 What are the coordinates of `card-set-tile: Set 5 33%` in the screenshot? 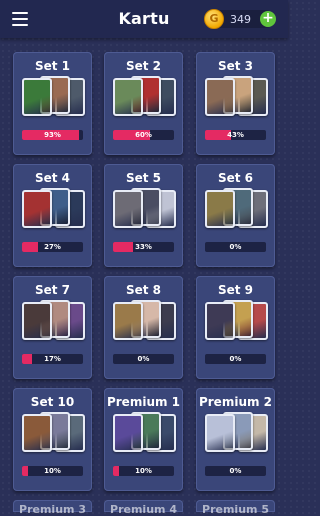 It's located at (143, 215).